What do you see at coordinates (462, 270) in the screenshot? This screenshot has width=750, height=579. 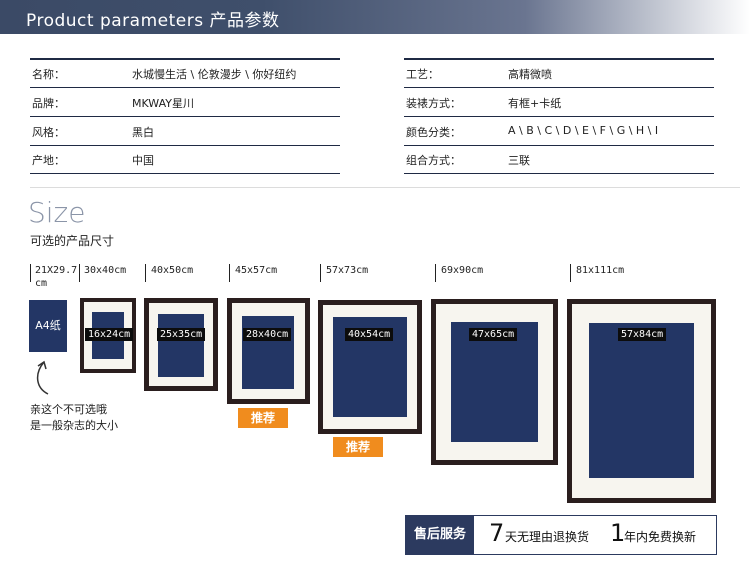 I see `dim-label-69x90: 69x90cm` at bounding box center [462, 270].